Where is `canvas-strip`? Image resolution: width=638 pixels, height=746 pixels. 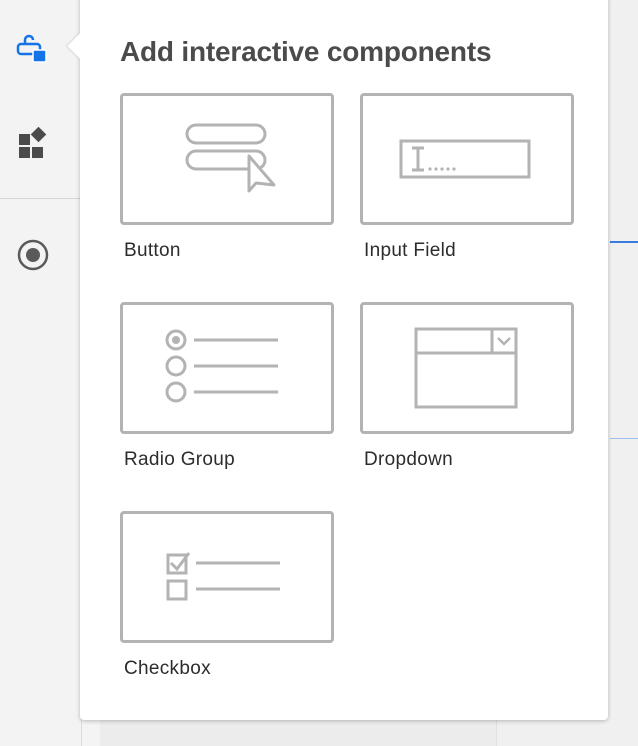 canvas-strip is located at coordinates (298, 731).